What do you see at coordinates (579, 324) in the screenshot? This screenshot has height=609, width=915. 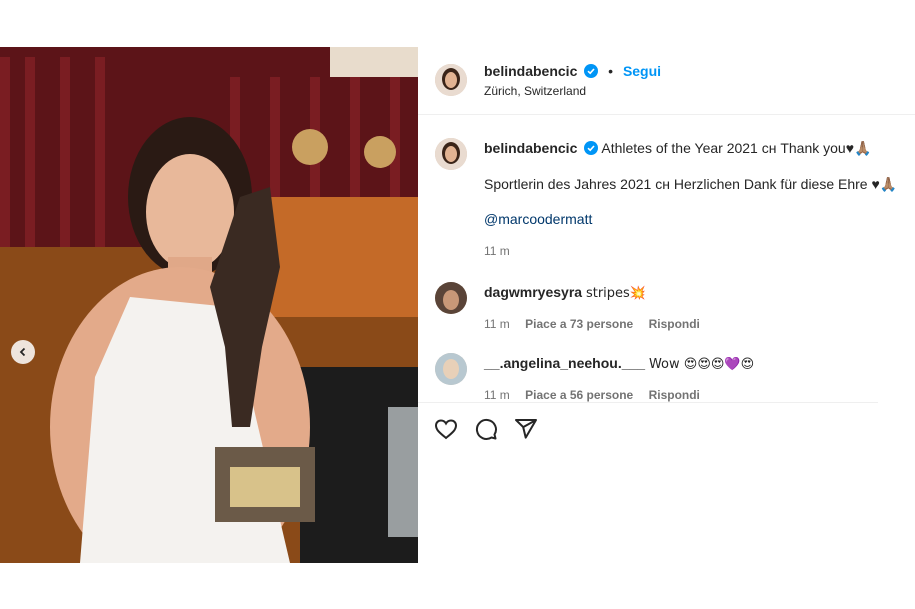 I see `comment-likes: Piace a 73 persone` at bounding box center [579, 324].